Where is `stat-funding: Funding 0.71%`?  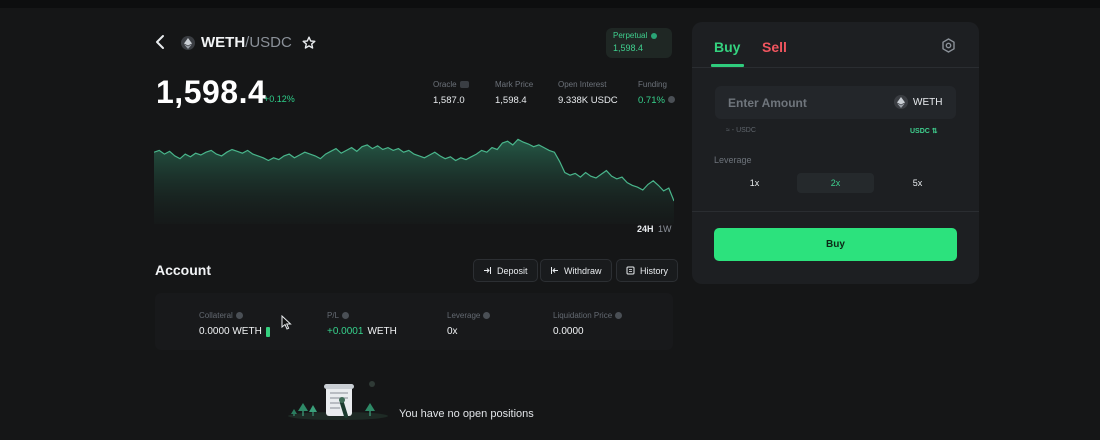
stat-funding: Funding 0.71% is located at coordinates (656, 93).